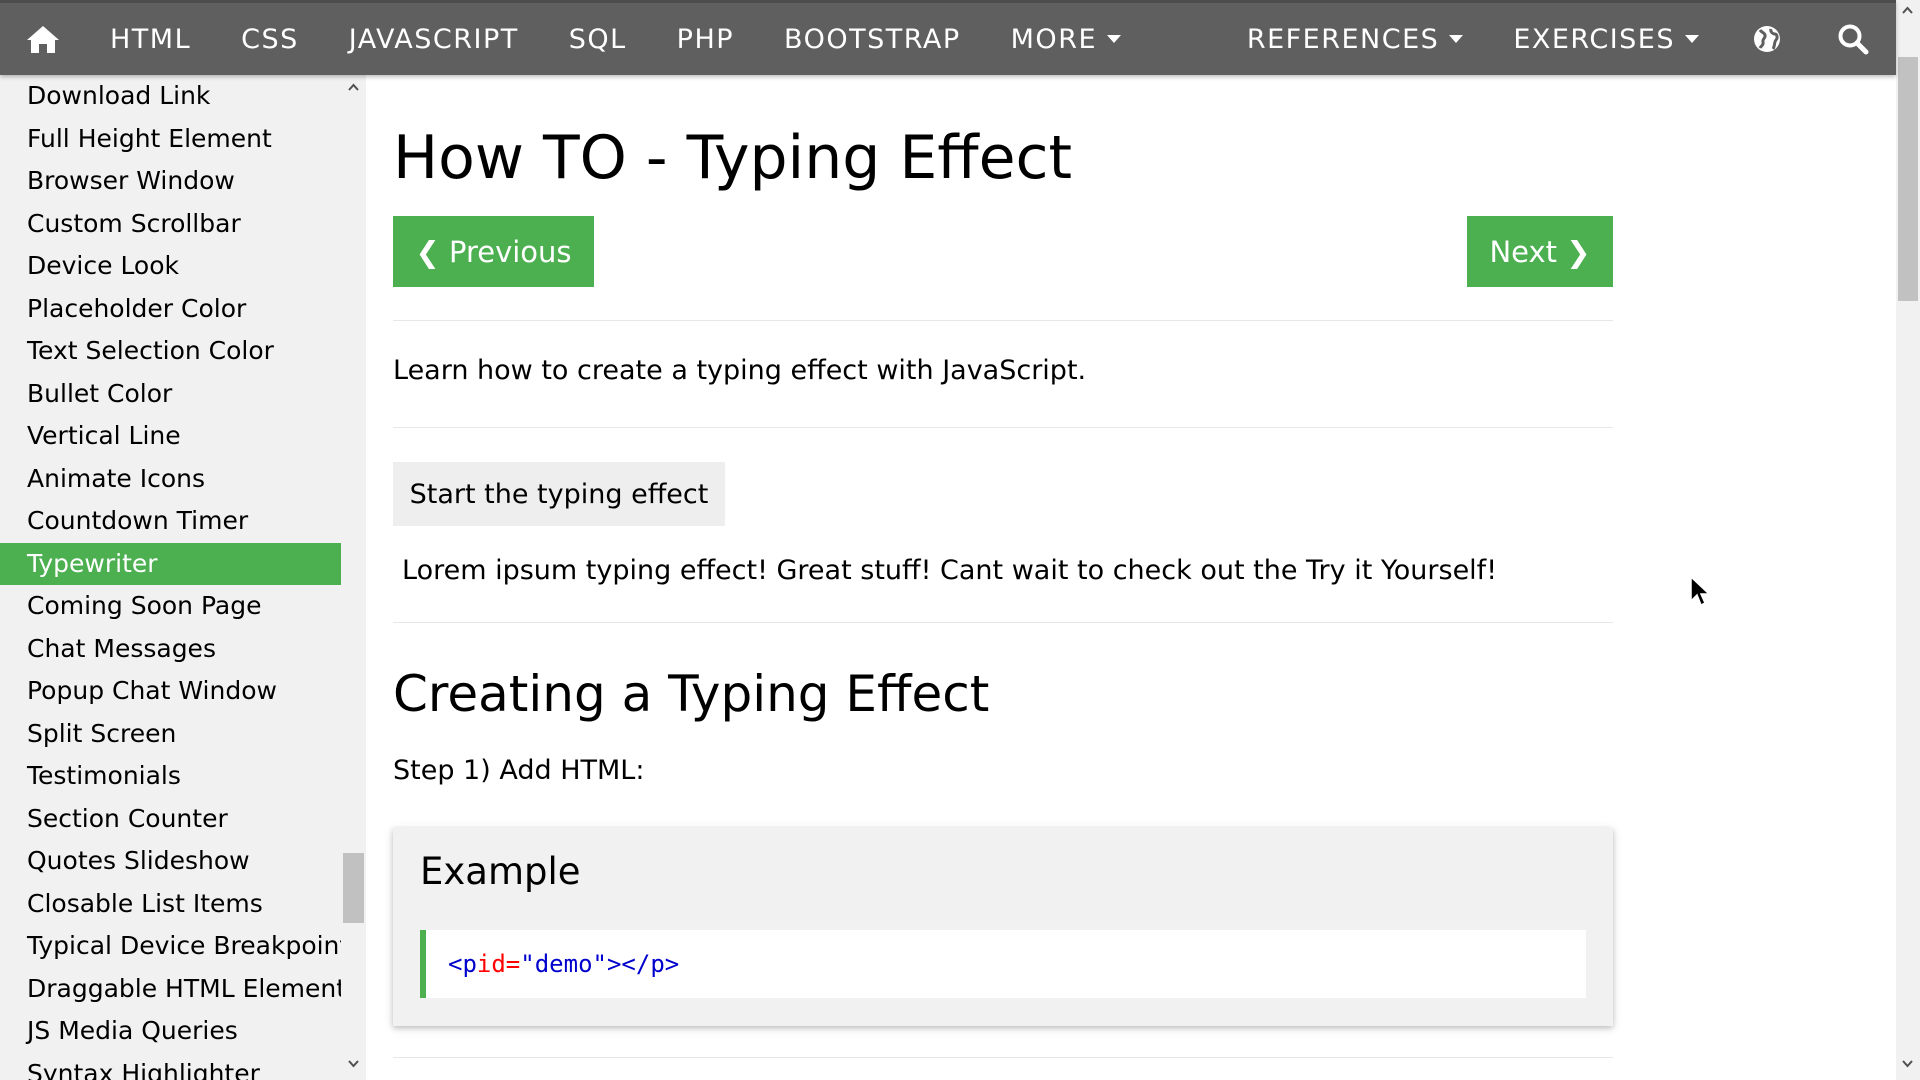 This screenshot has width=1920, height=1080. Describe the element at coordinates (1540, 251) in the screenshot. I see `next-button: Next ❯` at that location.